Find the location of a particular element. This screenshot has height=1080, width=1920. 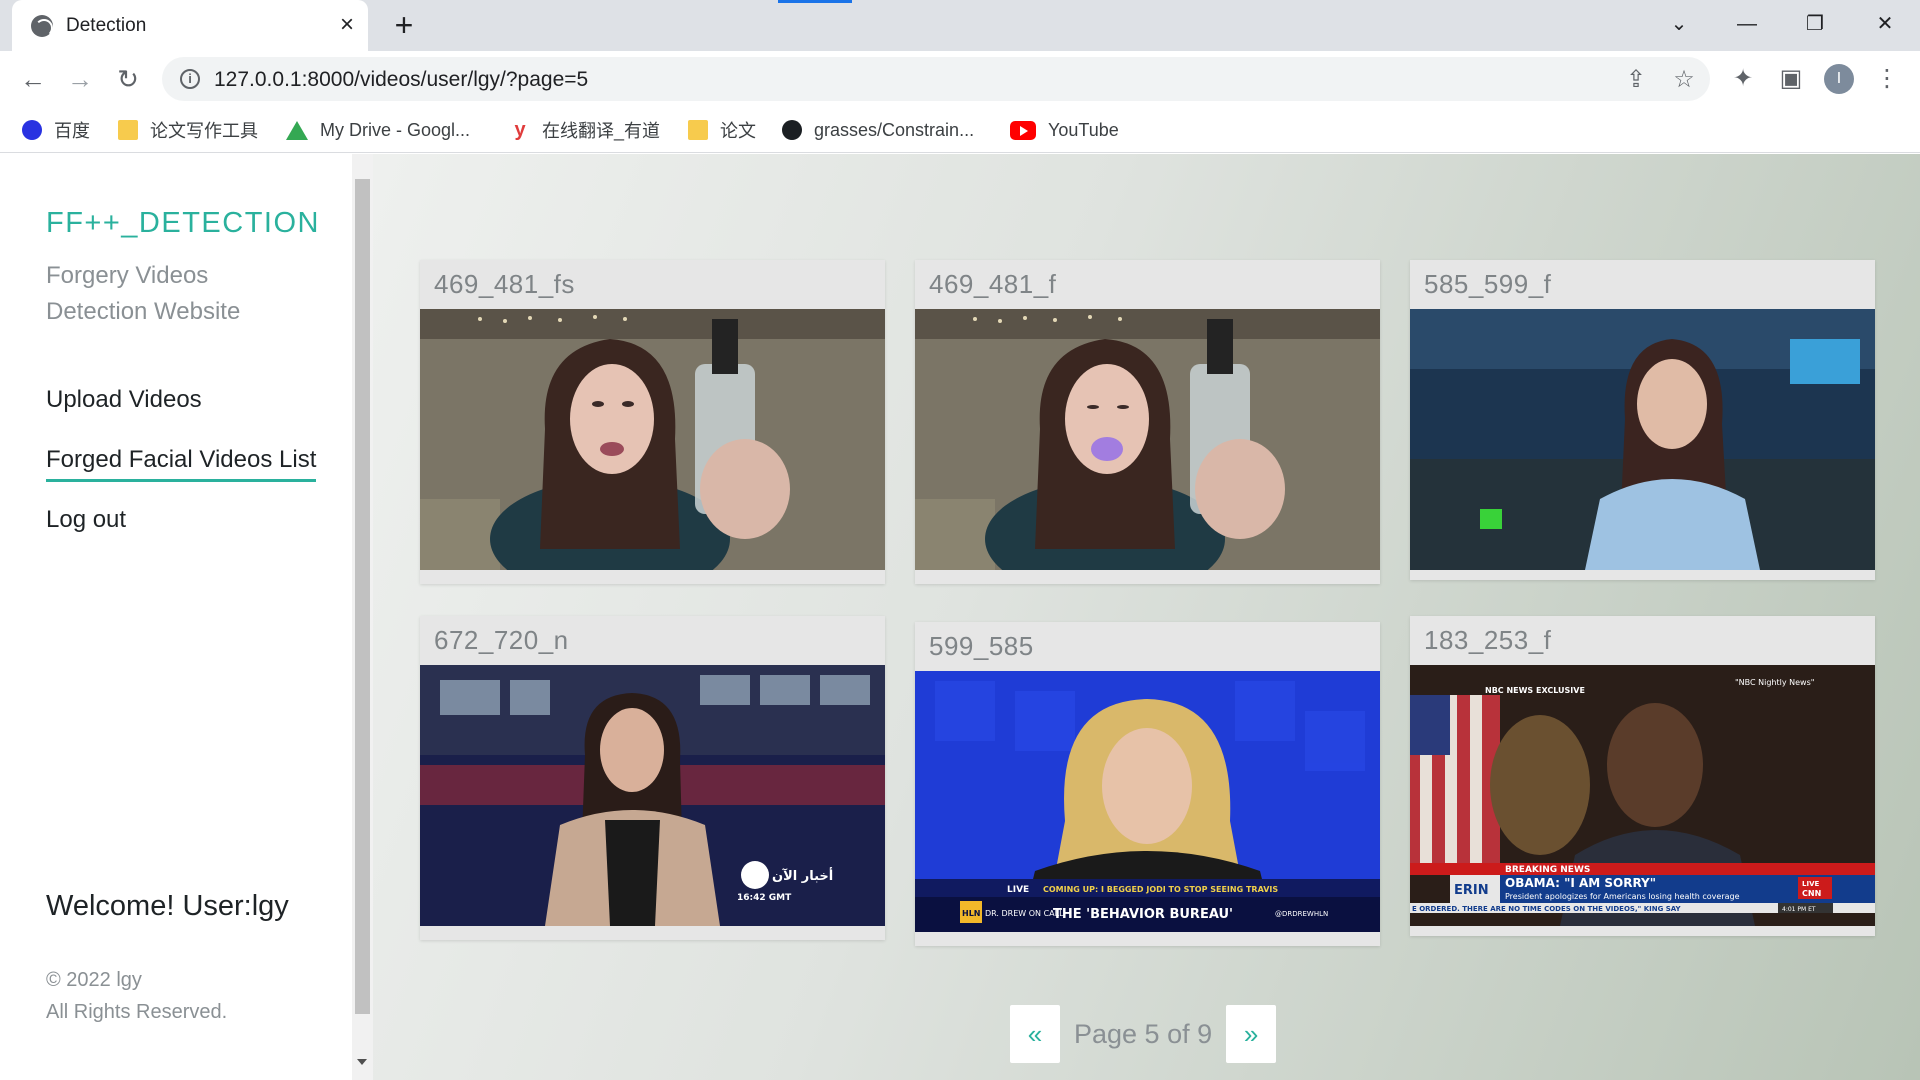

thumb-show-text: ERIN is located at coordinates (1471, 890).